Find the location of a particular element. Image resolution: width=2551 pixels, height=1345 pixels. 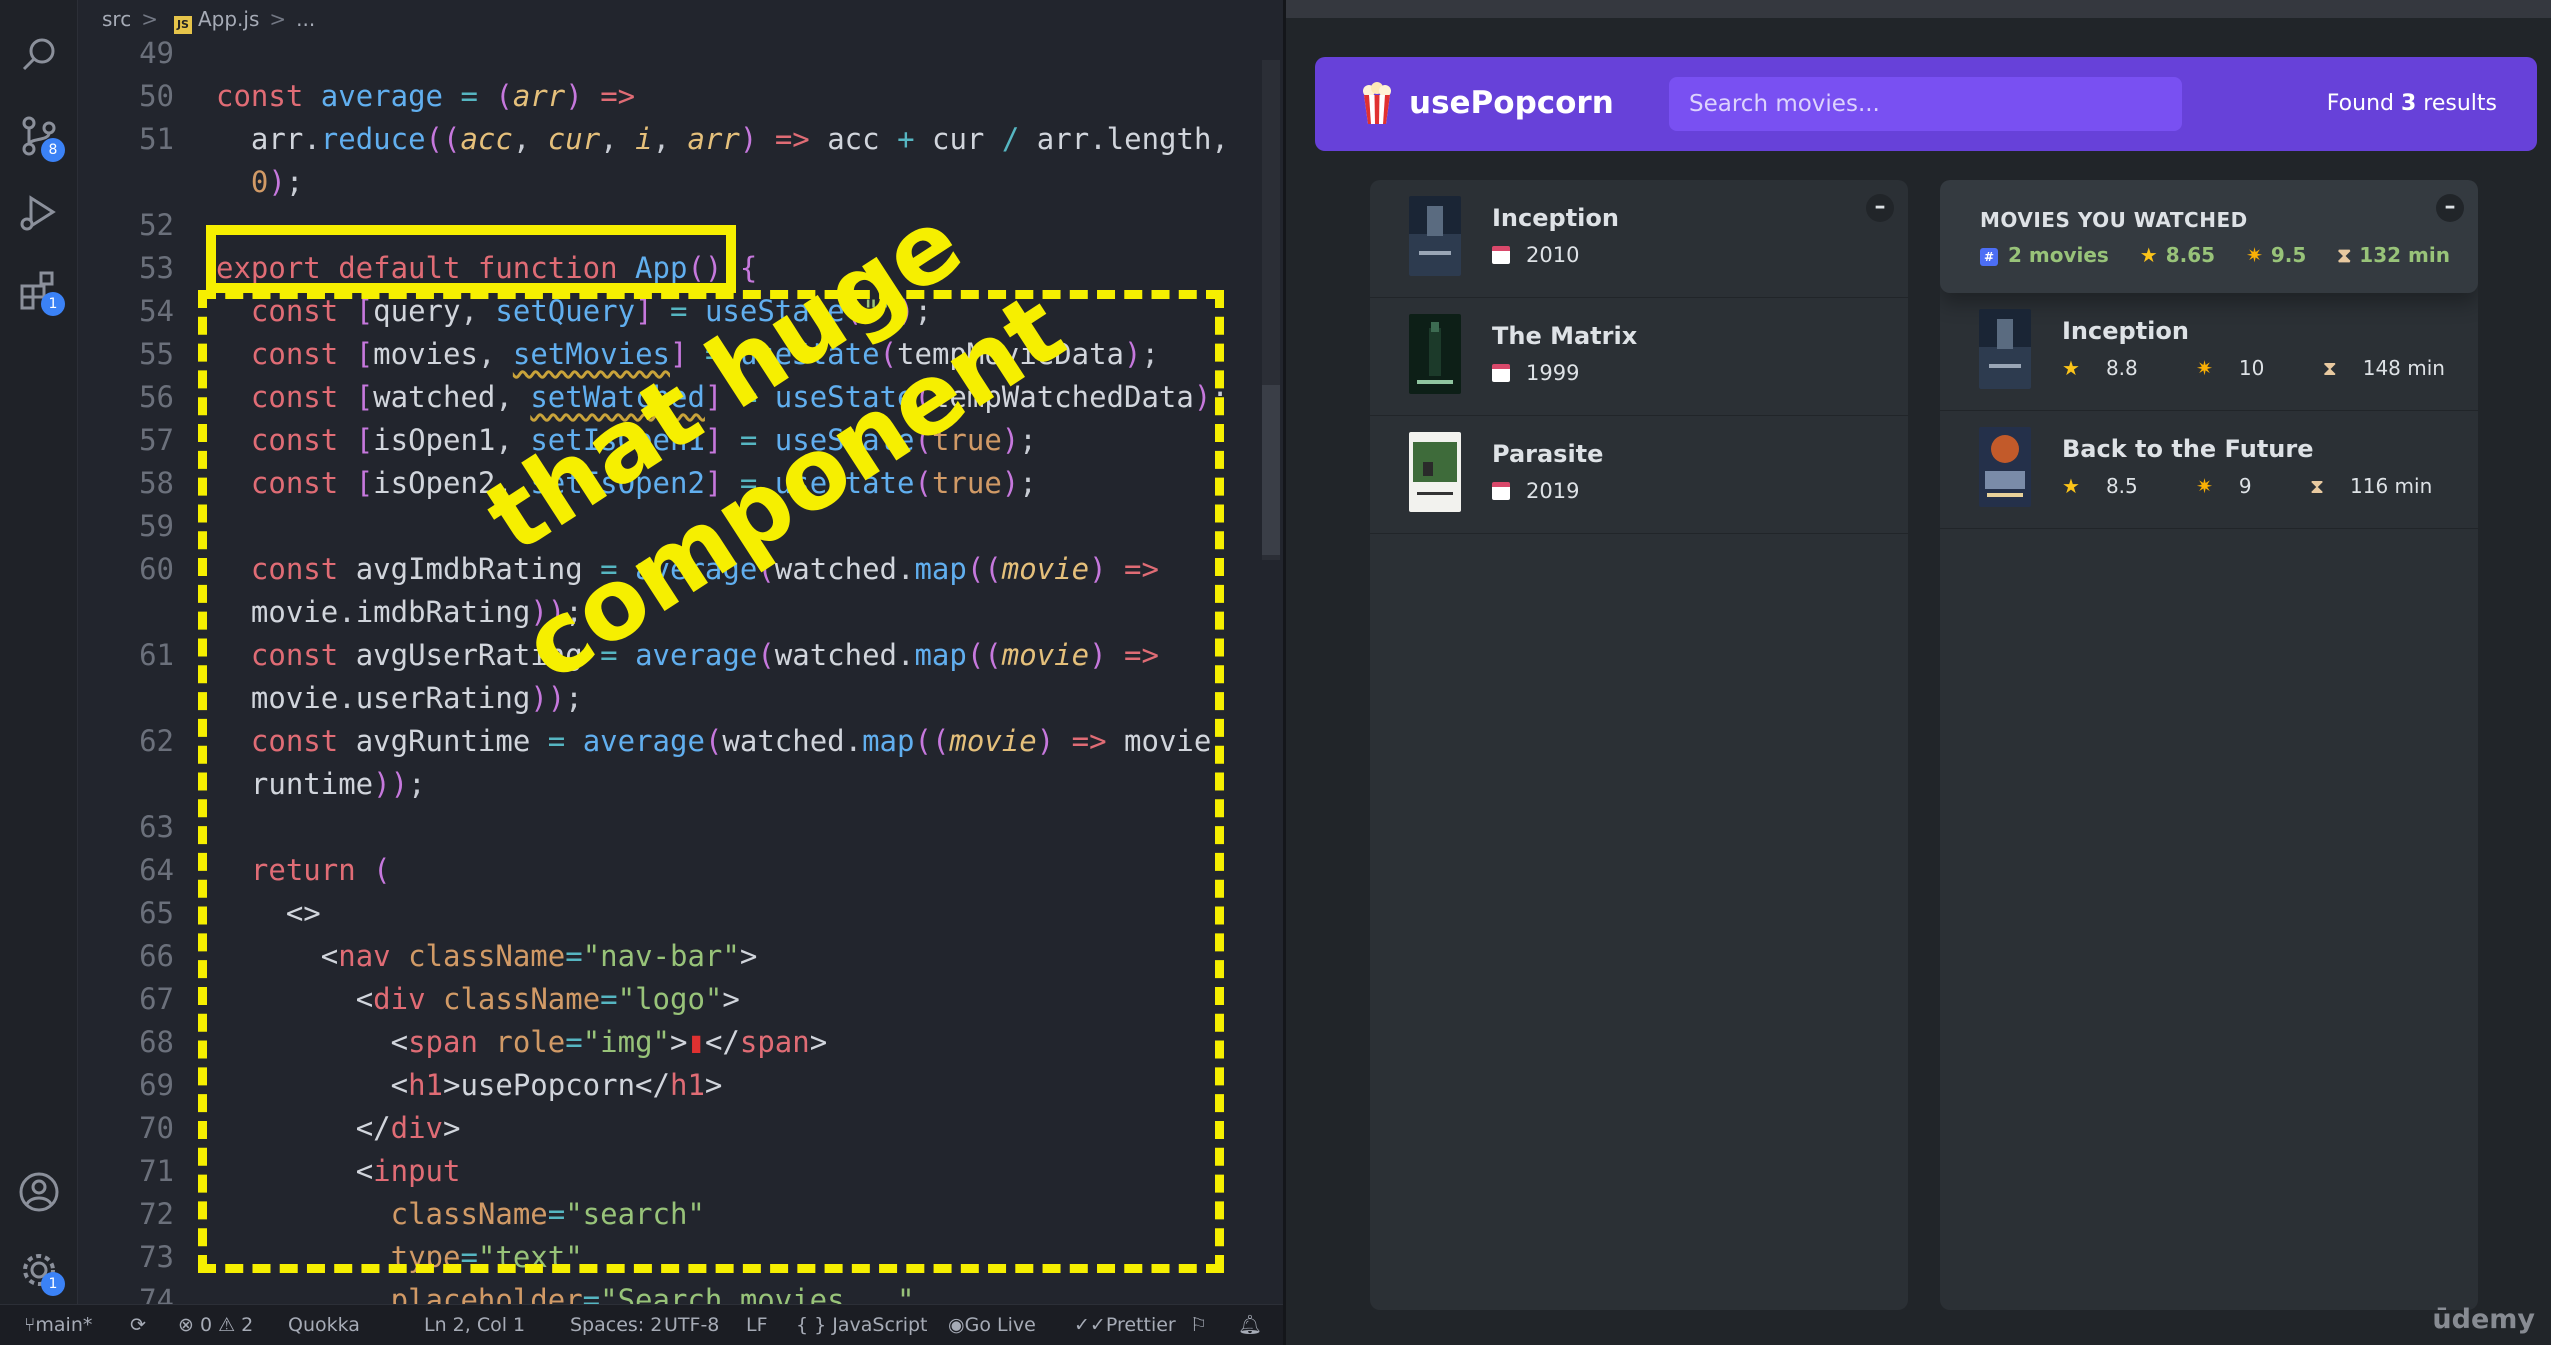

line-number: 71 is located at coordinates (156, 1171).